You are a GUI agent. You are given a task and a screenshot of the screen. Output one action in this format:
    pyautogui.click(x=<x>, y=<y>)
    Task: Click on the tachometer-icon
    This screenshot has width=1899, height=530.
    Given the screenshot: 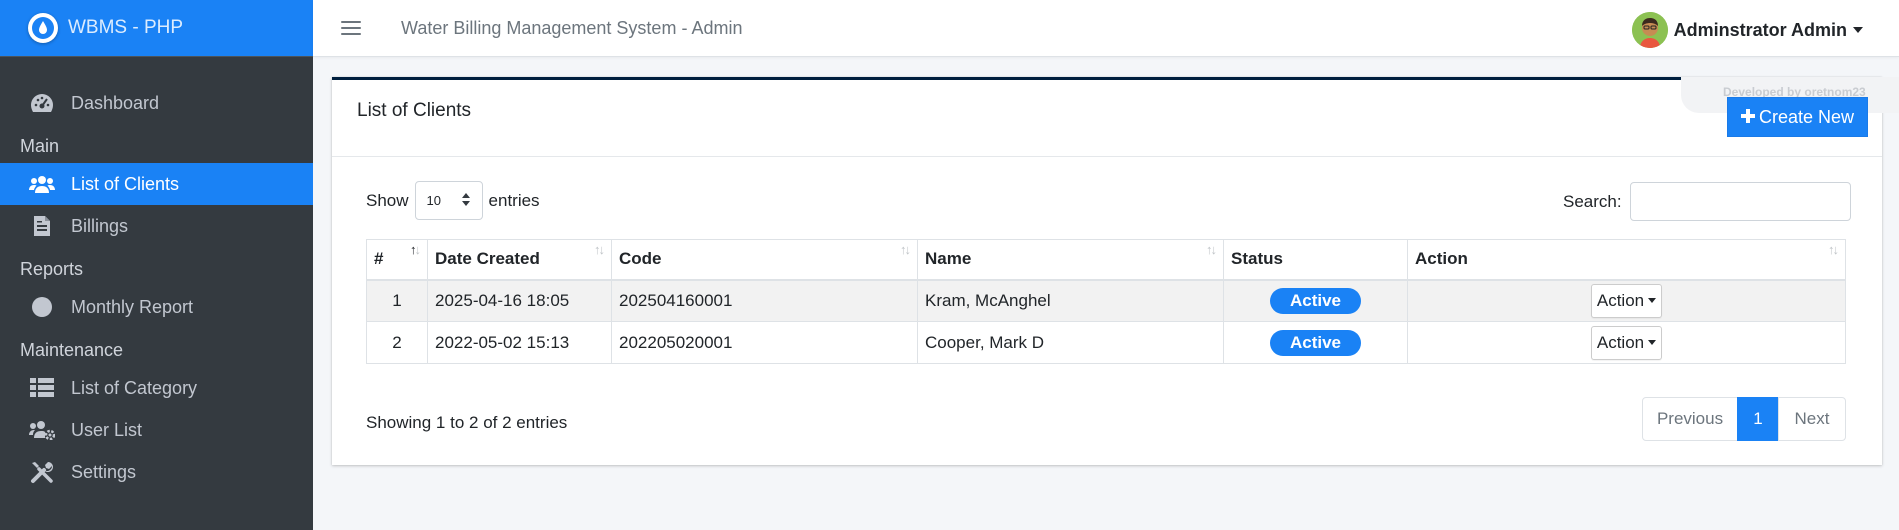 What is the action you would take?
    pyautogui.click(x=42, y=103)
    